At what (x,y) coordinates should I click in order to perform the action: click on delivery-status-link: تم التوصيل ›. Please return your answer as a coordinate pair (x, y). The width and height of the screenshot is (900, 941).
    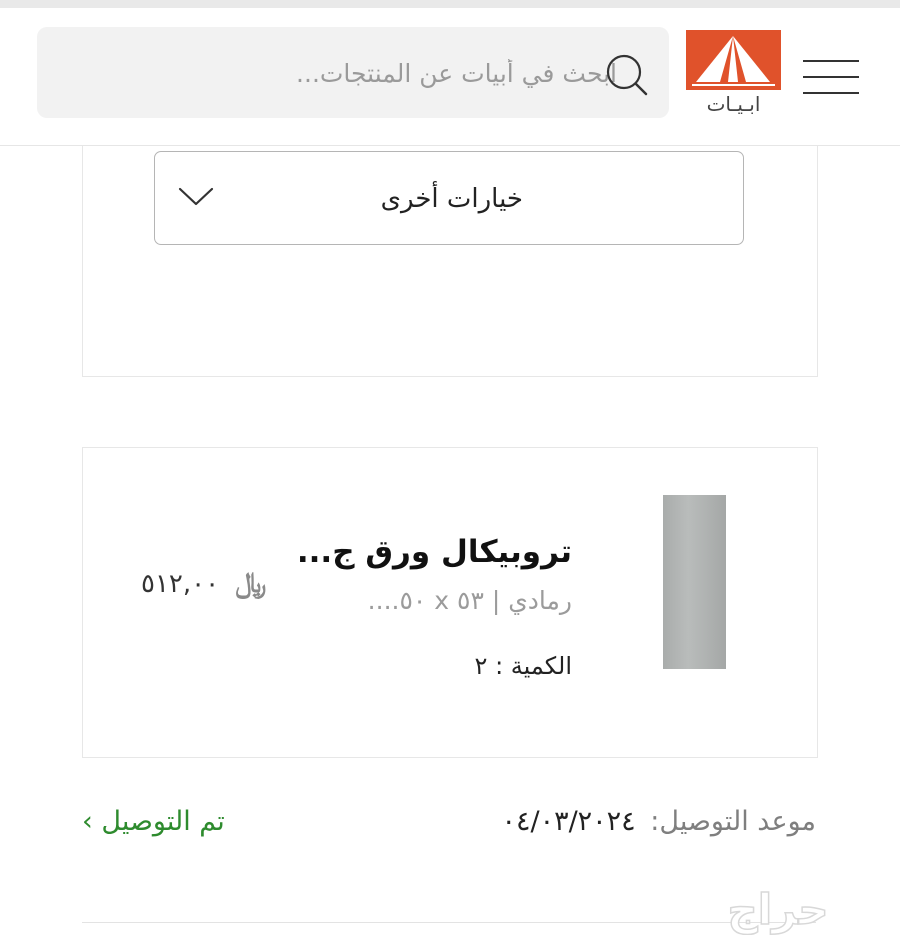
    Looking at the image, I should click on (153, 821).